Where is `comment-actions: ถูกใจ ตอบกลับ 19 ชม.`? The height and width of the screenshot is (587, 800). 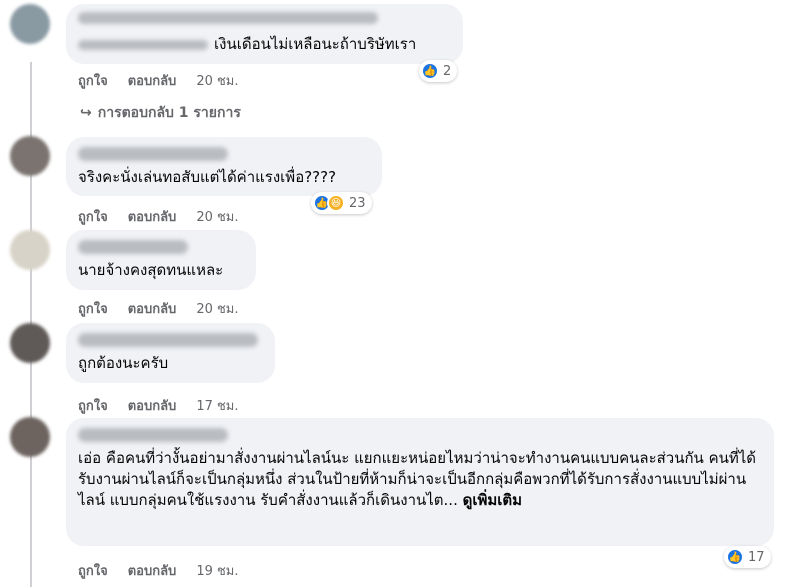 comment-actions: ถูกใจ ตอบกลับ 19 ชม. is located at coordinates (158, 570).